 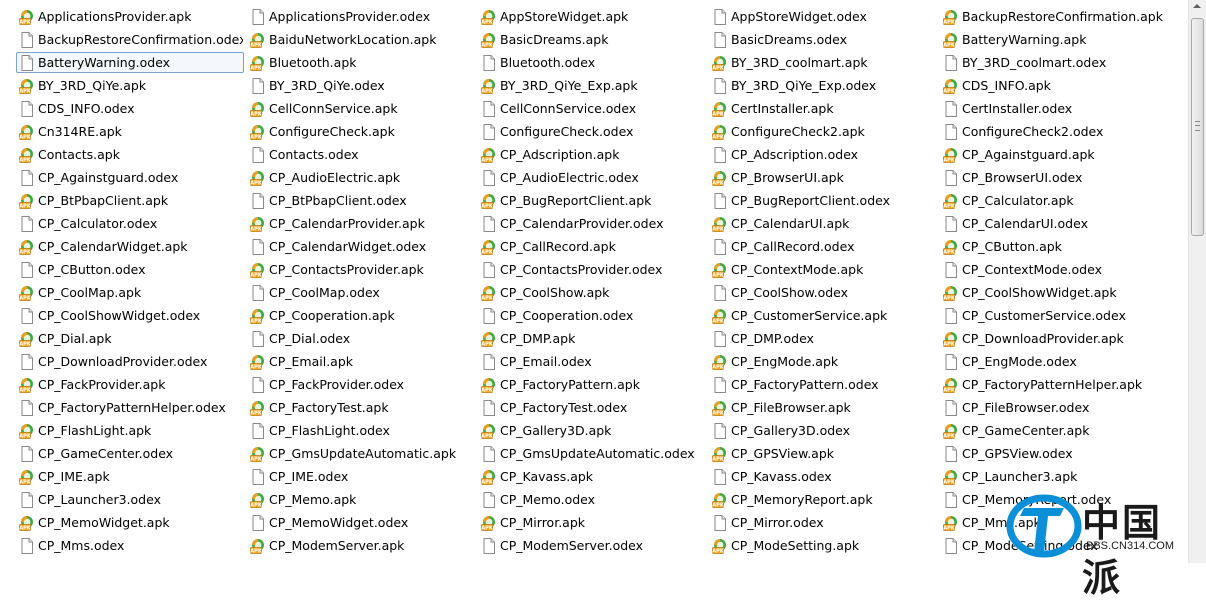 What do you see at coordinates (1054, 131) in the screenshot?
I see `file-item: ConfigureCheck2.odex` at bounding box center [1054, 131].